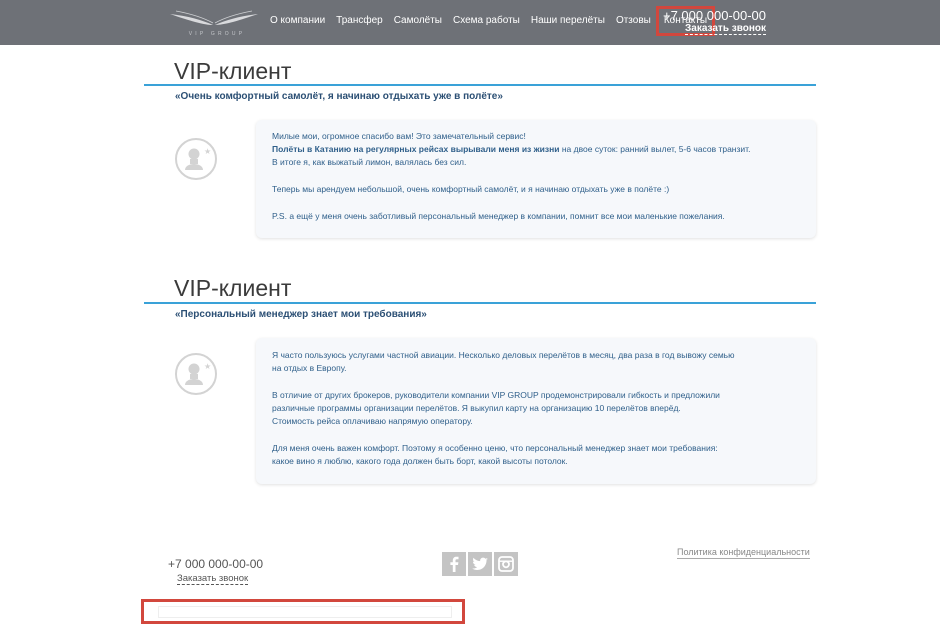  I want to click on review-text-line: на отдых в Европу., so click(309, 368).